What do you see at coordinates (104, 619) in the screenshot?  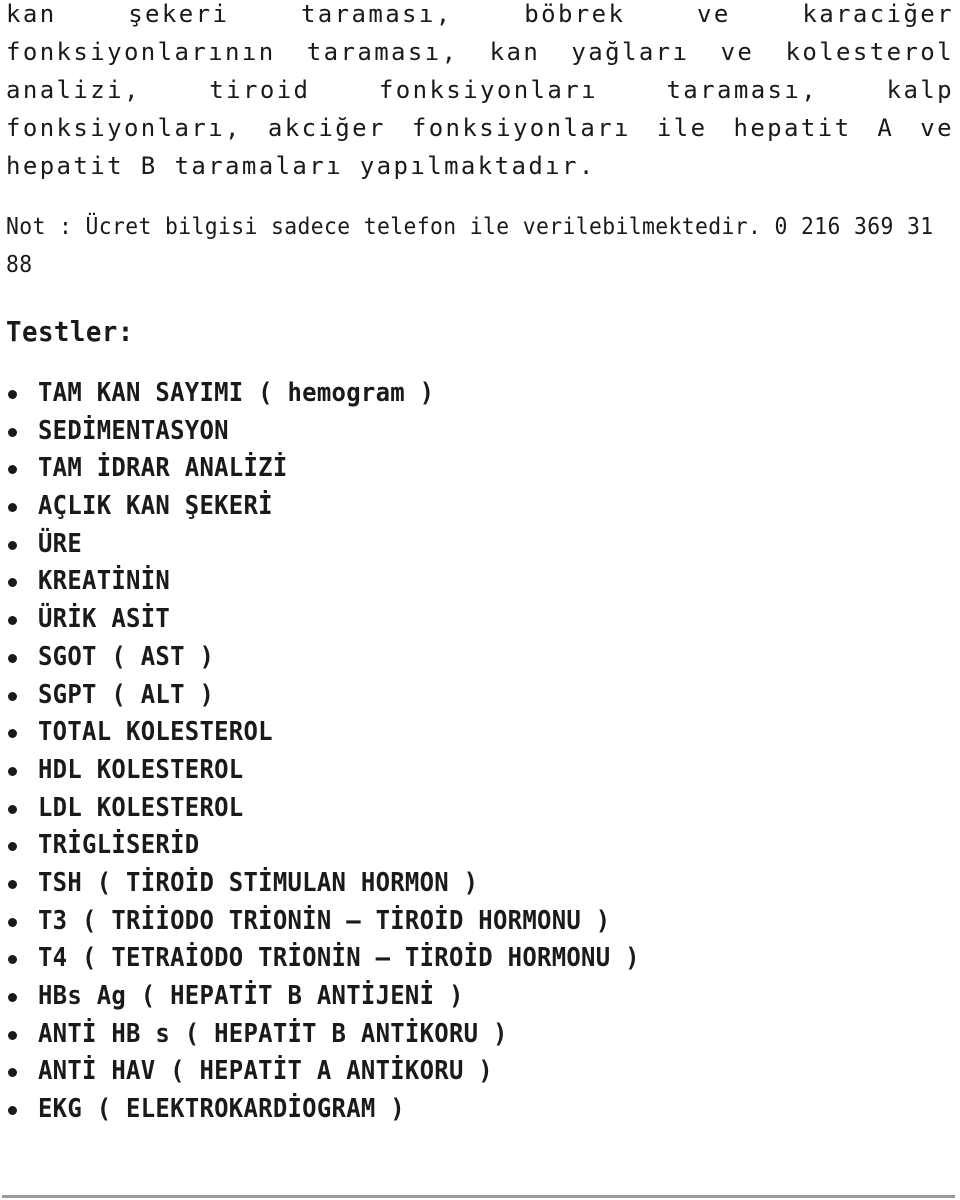 I see `test-name: ÜRİK ASİT` at bounding box center [104, 619].